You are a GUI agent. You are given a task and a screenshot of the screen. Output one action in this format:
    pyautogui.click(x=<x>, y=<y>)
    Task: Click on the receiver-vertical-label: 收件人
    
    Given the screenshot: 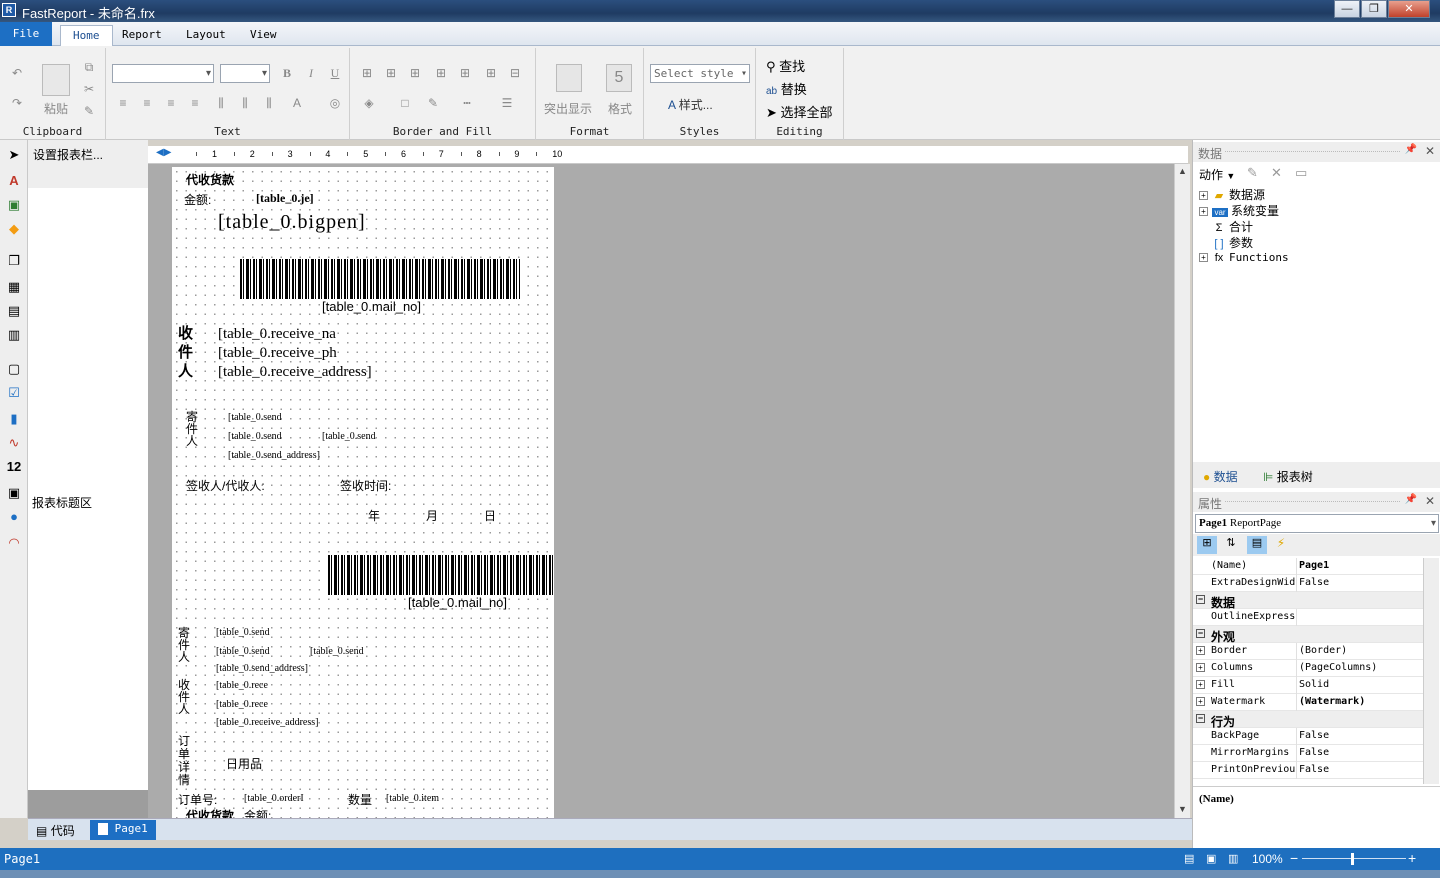 What is the action you would take?
    pyautogui.click(x=185, y=353)
    